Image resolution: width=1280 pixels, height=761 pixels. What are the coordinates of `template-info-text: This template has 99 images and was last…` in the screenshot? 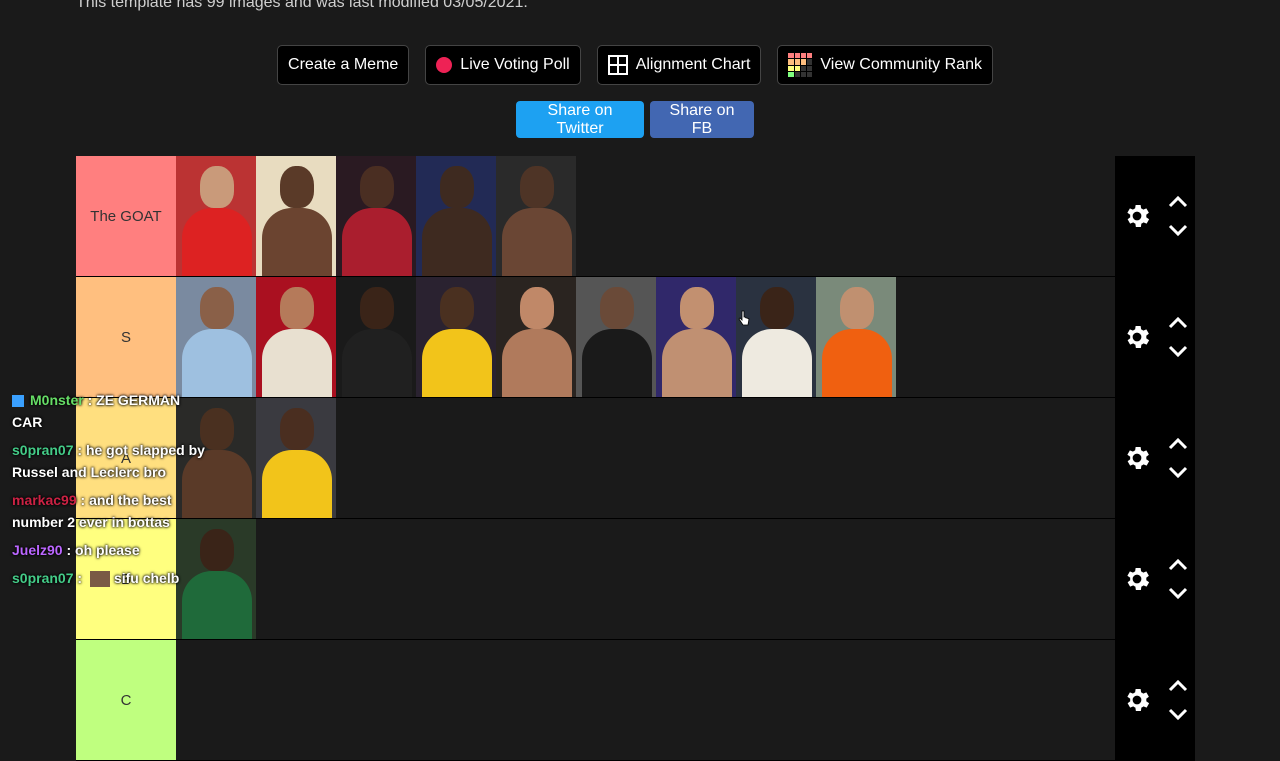 It's located at (302, 5).